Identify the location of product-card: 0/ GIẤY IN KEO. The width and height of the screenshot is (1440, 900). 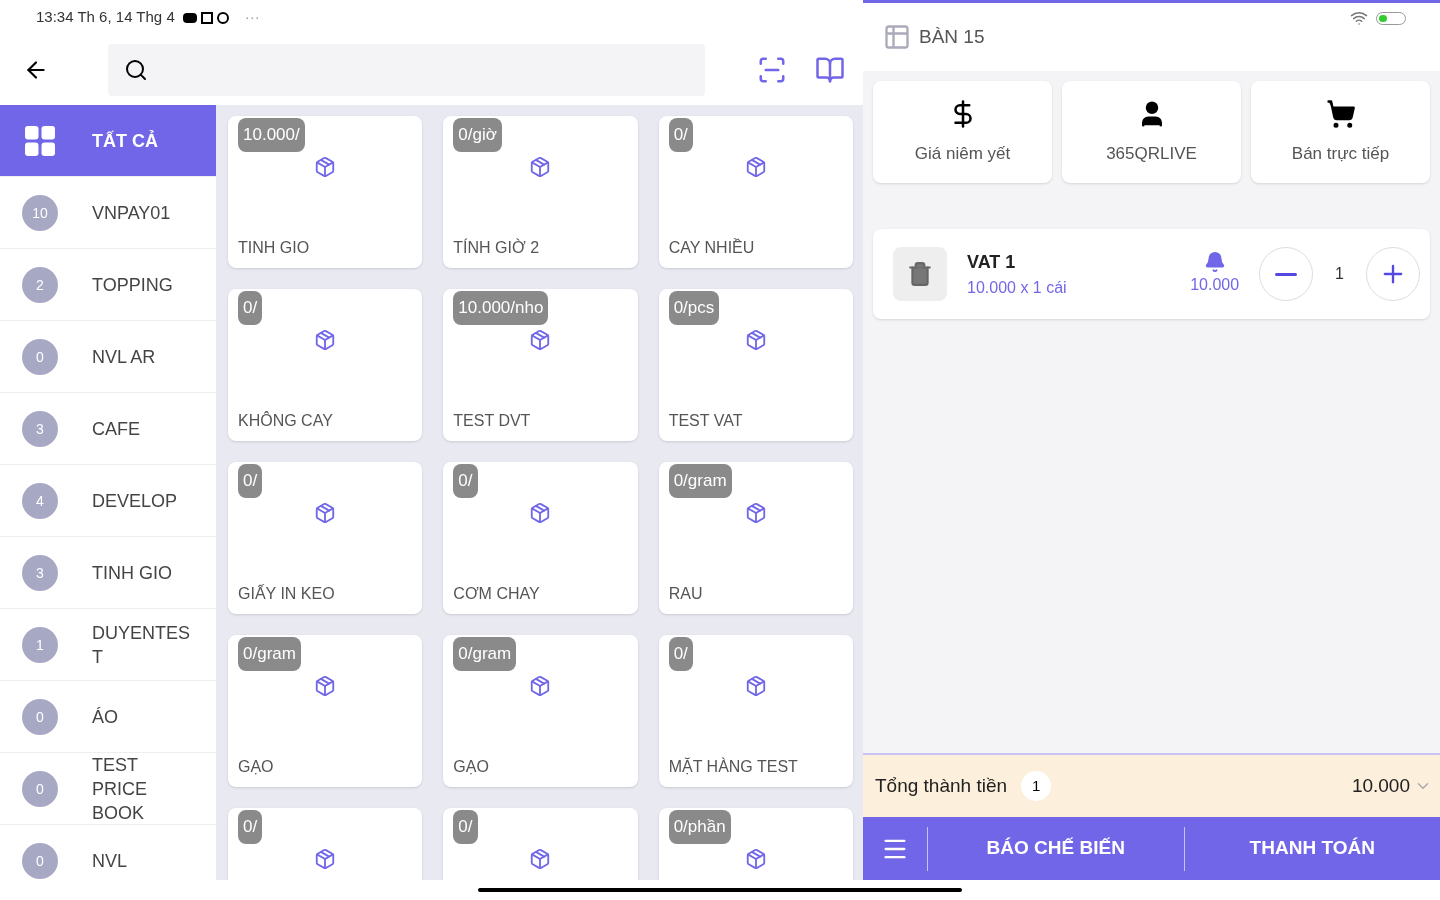
(325, 538).